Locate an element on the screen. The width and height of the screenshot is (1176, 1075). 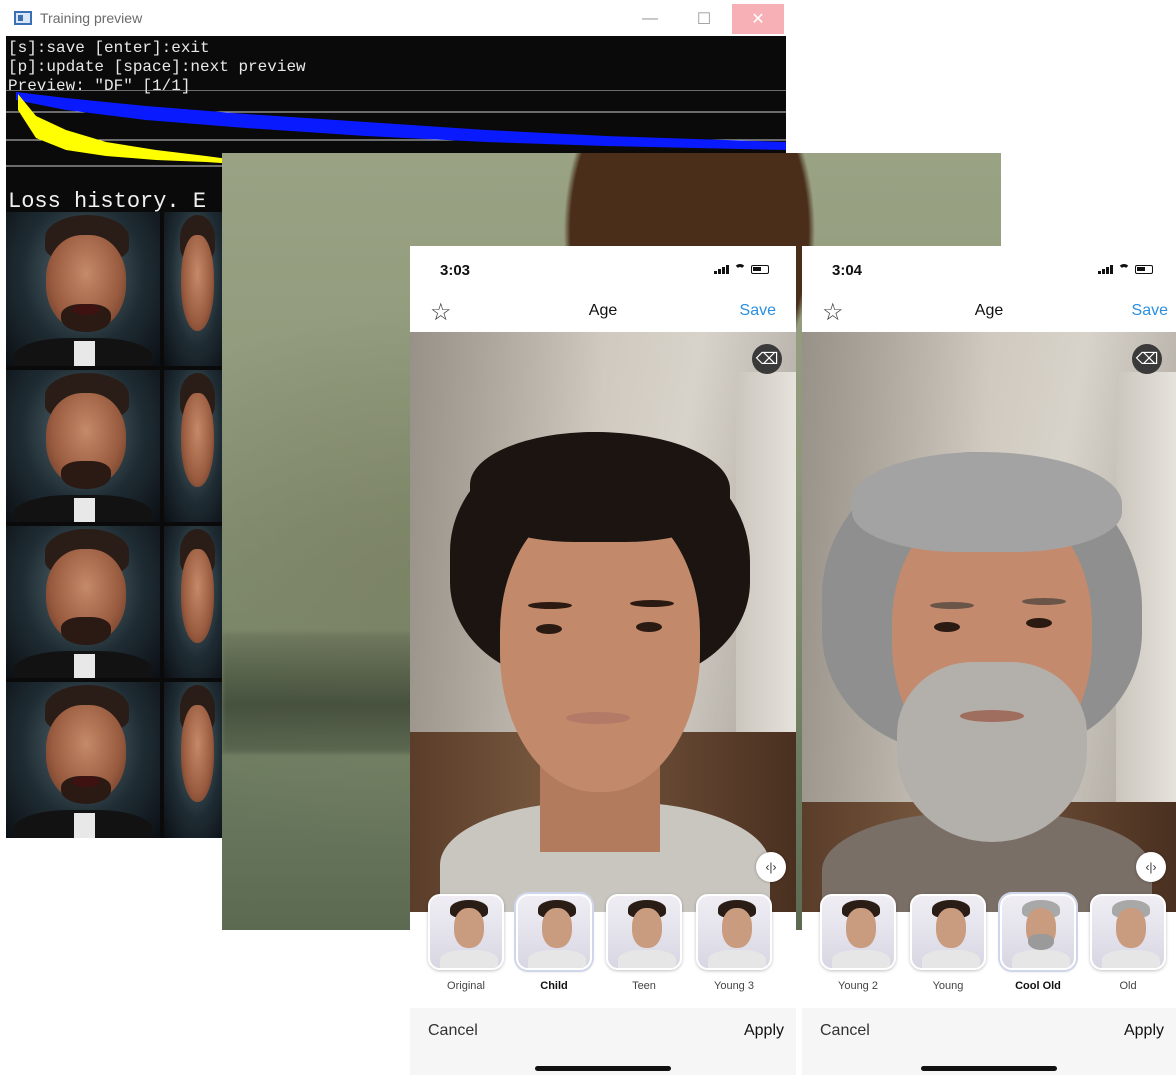
filter-teen: Teen is located at coordinates (644, 943).